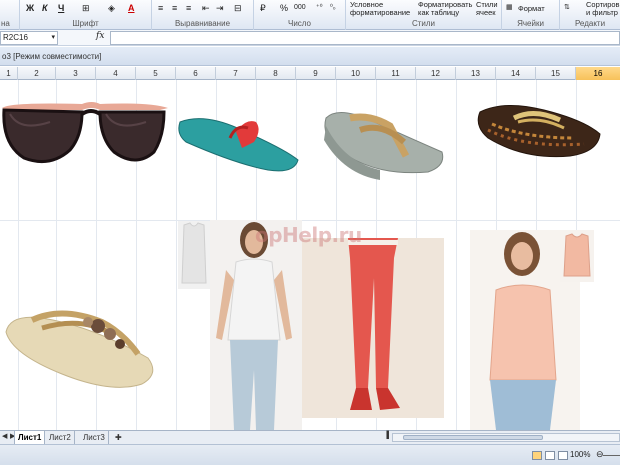 The height and width of the screenshot is (465, 620). What do you see at coordinates (516, 73) in the screenshot?
I see `column-header-14: 14` at bounding box center [516, 73].